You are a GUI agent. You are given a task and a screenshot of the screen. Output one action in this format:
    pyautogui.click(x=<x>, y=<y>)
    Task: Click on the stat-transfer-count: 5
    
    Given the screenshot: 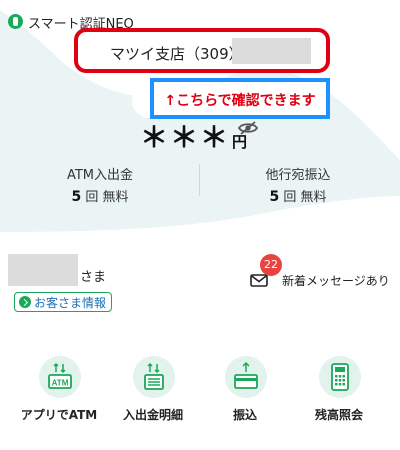 What is the action you would take?
    pyautogui.click(x=274, y=197)
    